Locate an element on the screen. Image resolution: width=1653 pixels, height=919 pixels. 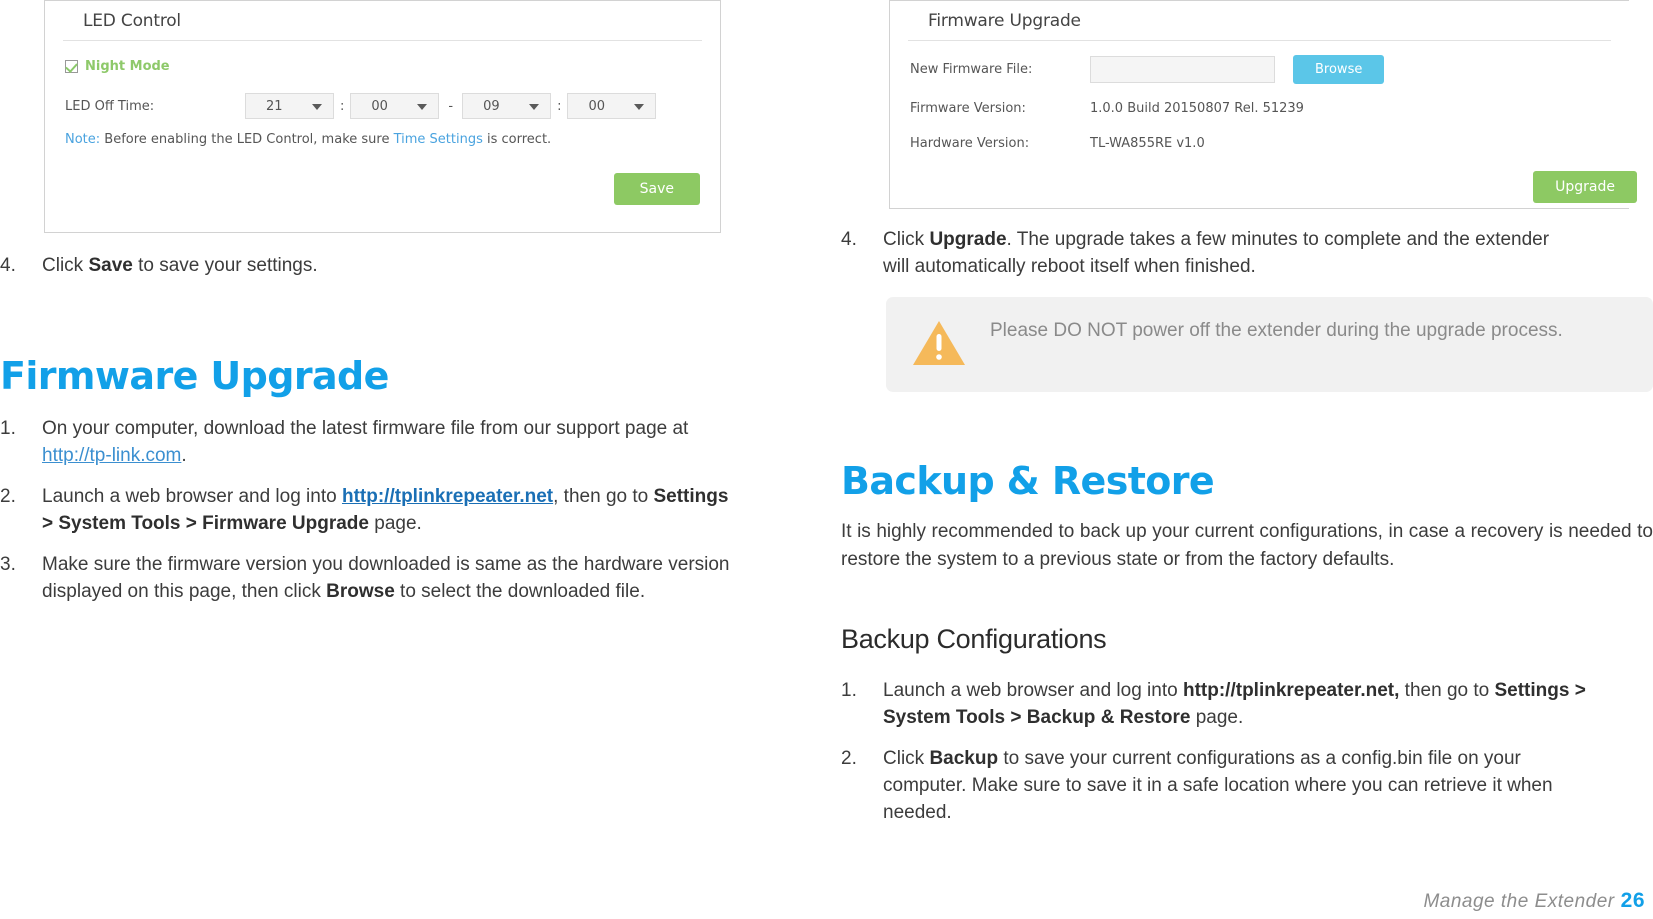
left-step-4-number: 4. is located at coordinates (8, 265).